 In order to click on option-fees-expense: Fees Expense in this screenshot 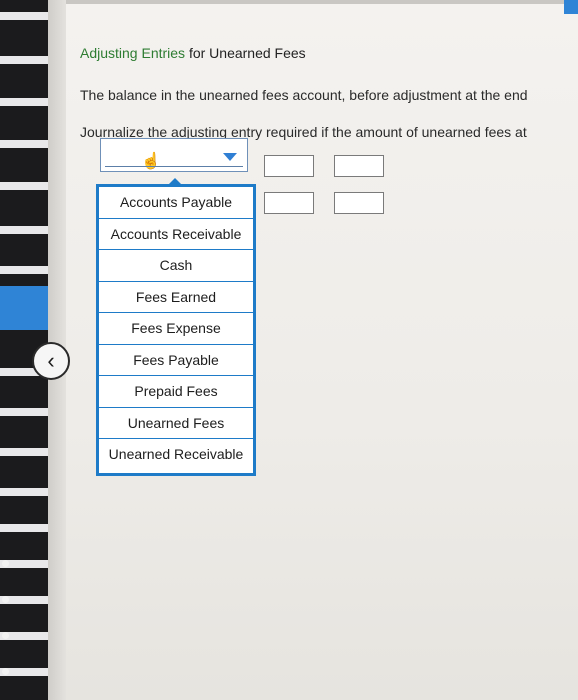, I will do `click(176, 329)`.